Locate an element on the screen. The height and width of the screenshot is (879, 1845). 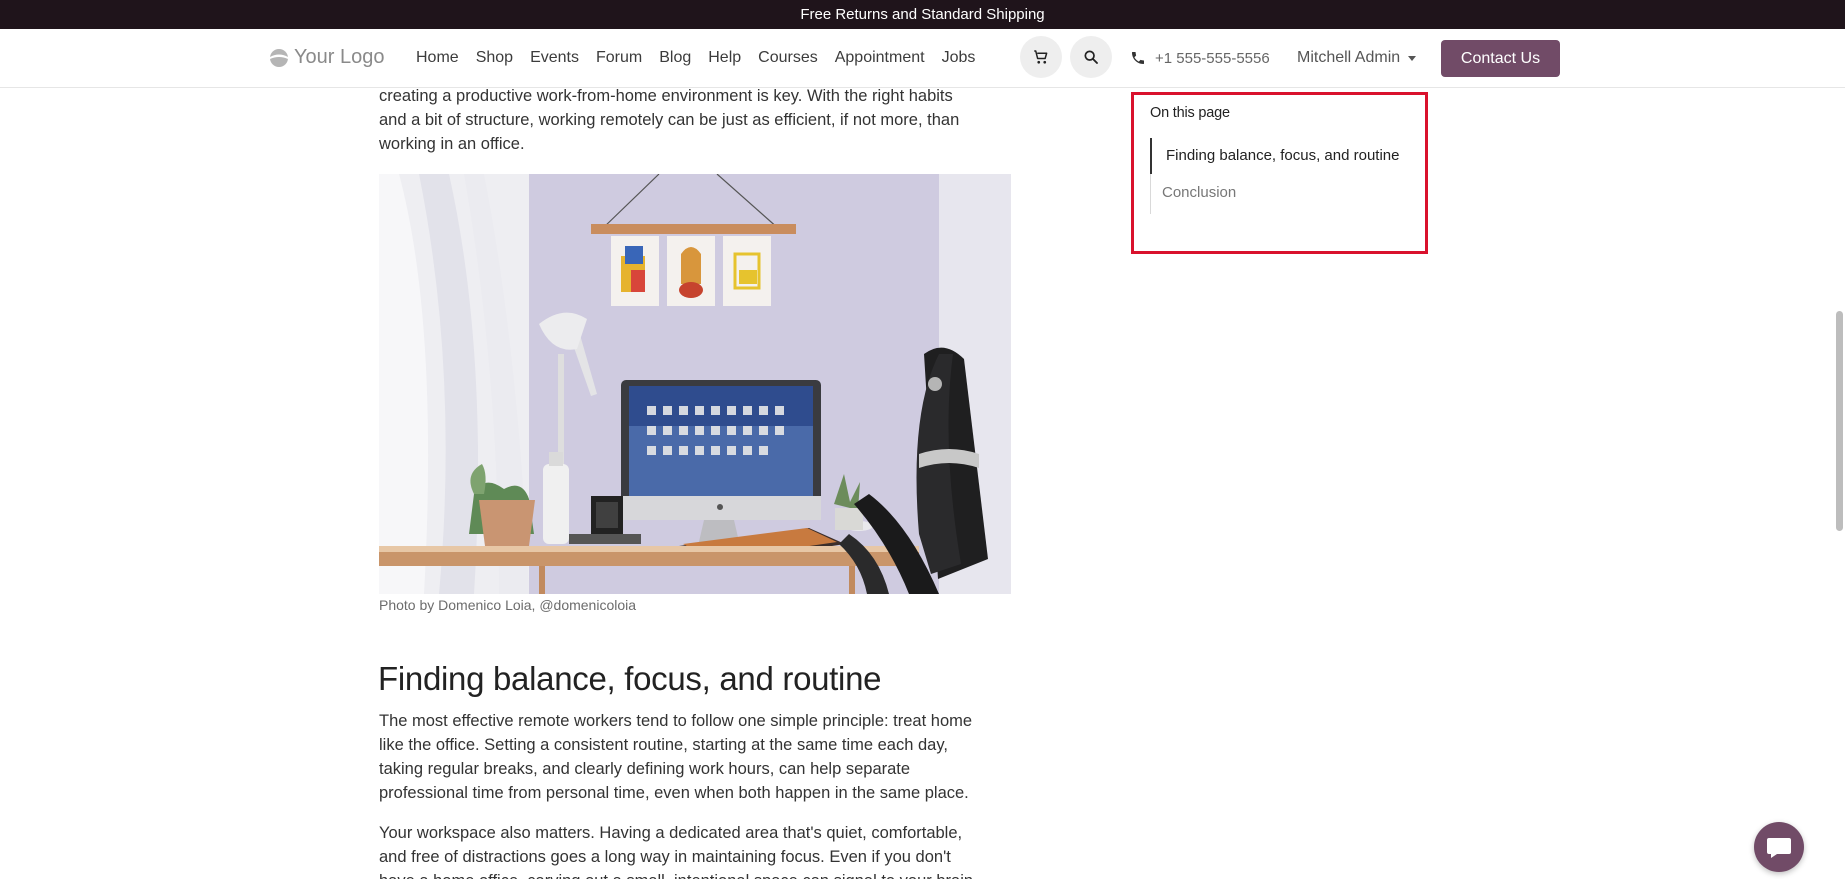
toc-item-conclusion: Conclusion is located at coordinates (1199, 192).